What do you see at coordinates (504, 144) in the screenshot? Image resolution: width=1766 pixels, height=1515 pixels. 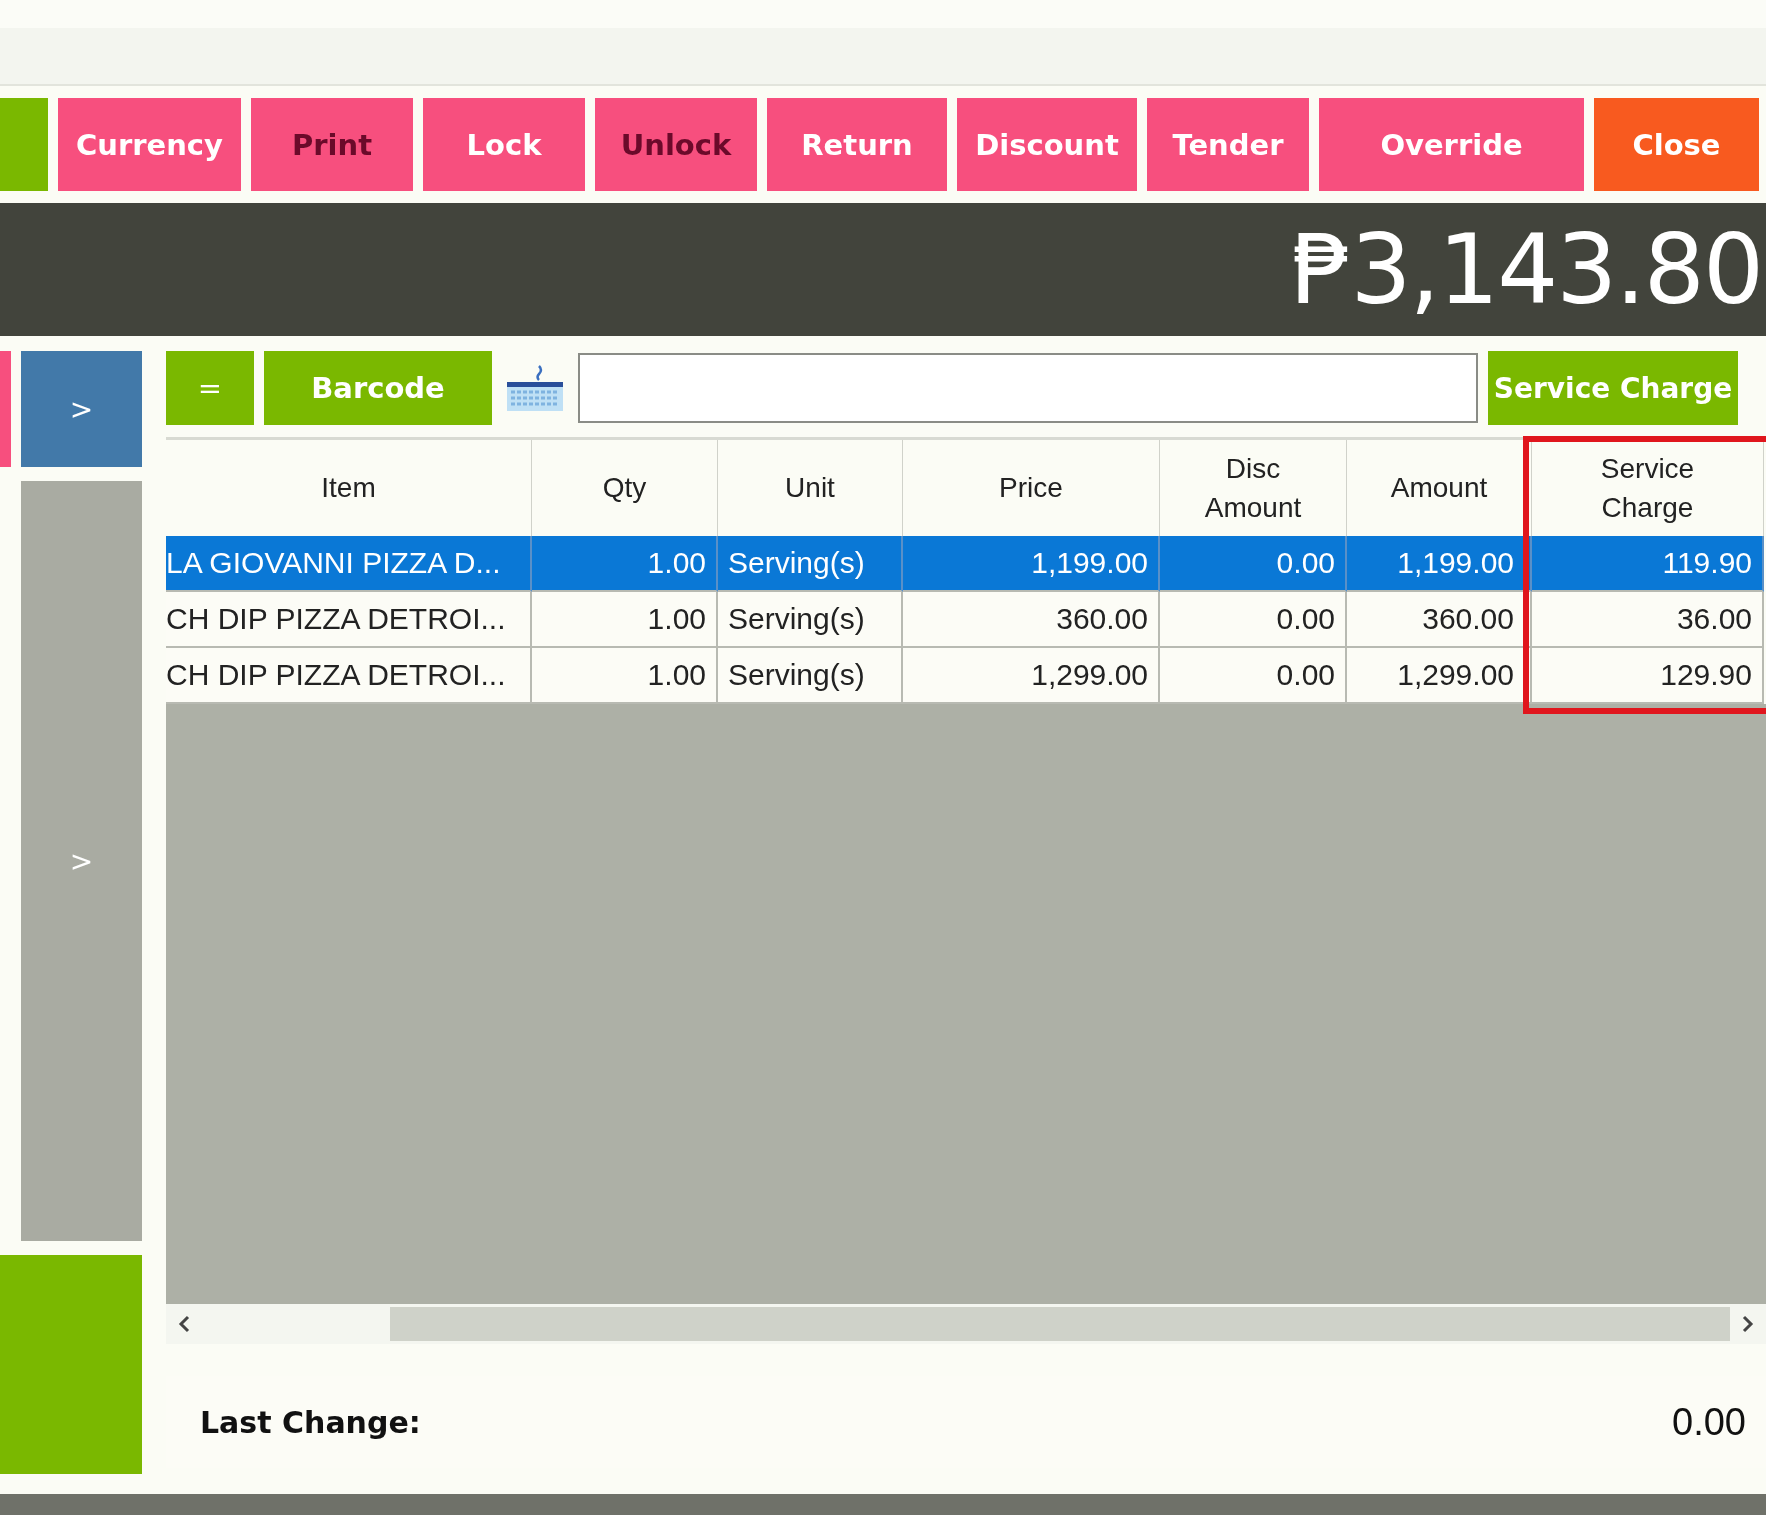 I see `toolbar-button: Lock` at bounding box center [504, 144].